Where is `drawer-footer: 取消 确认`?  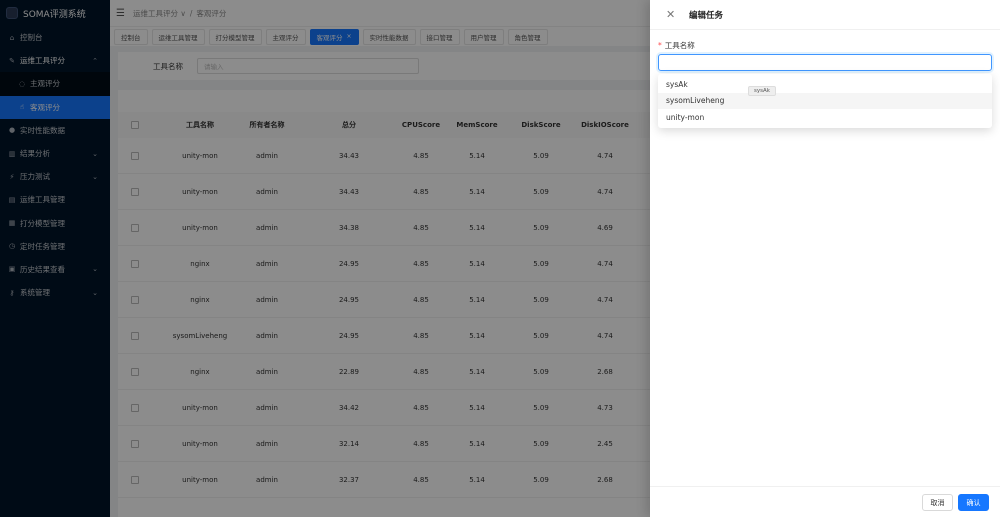 drawer-footer: 取消 确认 is located at coordinates (825, 501).